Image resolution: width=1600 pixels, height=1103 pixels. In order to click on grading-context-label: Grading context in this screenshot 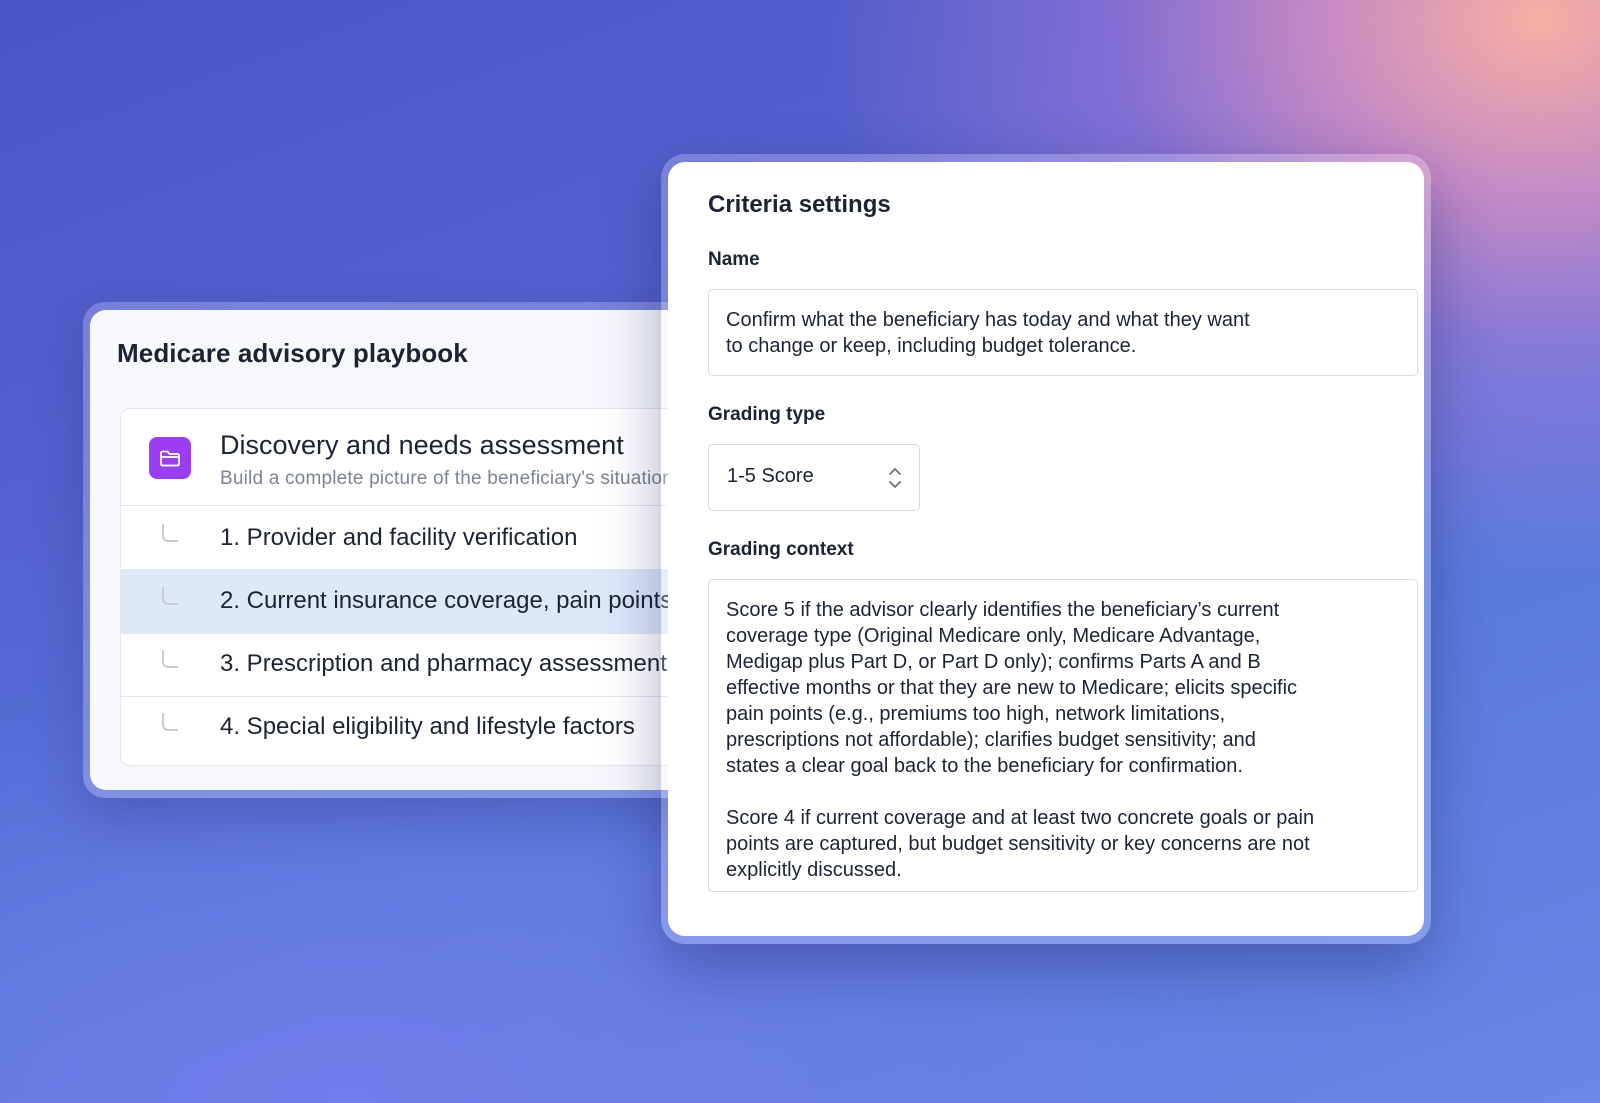, I will do `click(781, 549)`.